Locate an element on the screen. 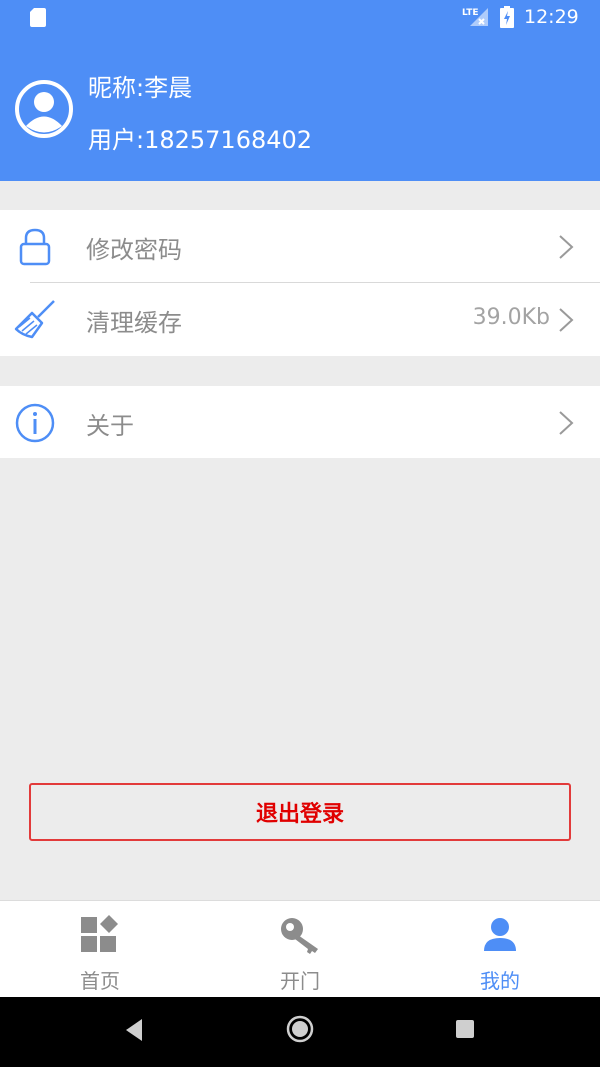 This screenshot has height=1067, width=600. info-icon is located at coordinates (35, 423).